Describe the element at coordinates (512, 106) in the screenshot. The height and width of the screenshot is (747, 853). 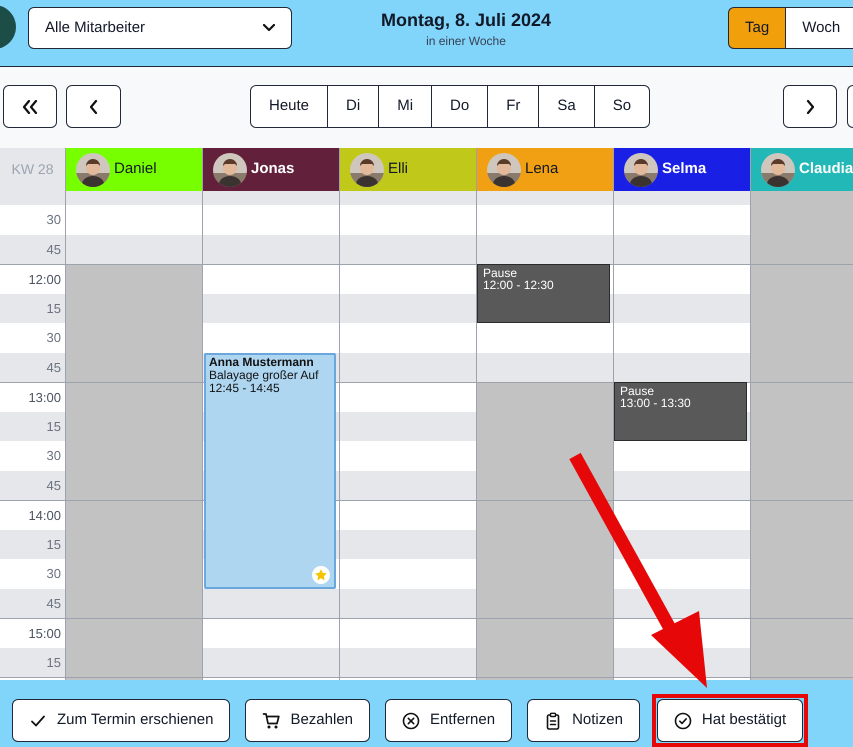
I see `day-button: Fr` at that location.